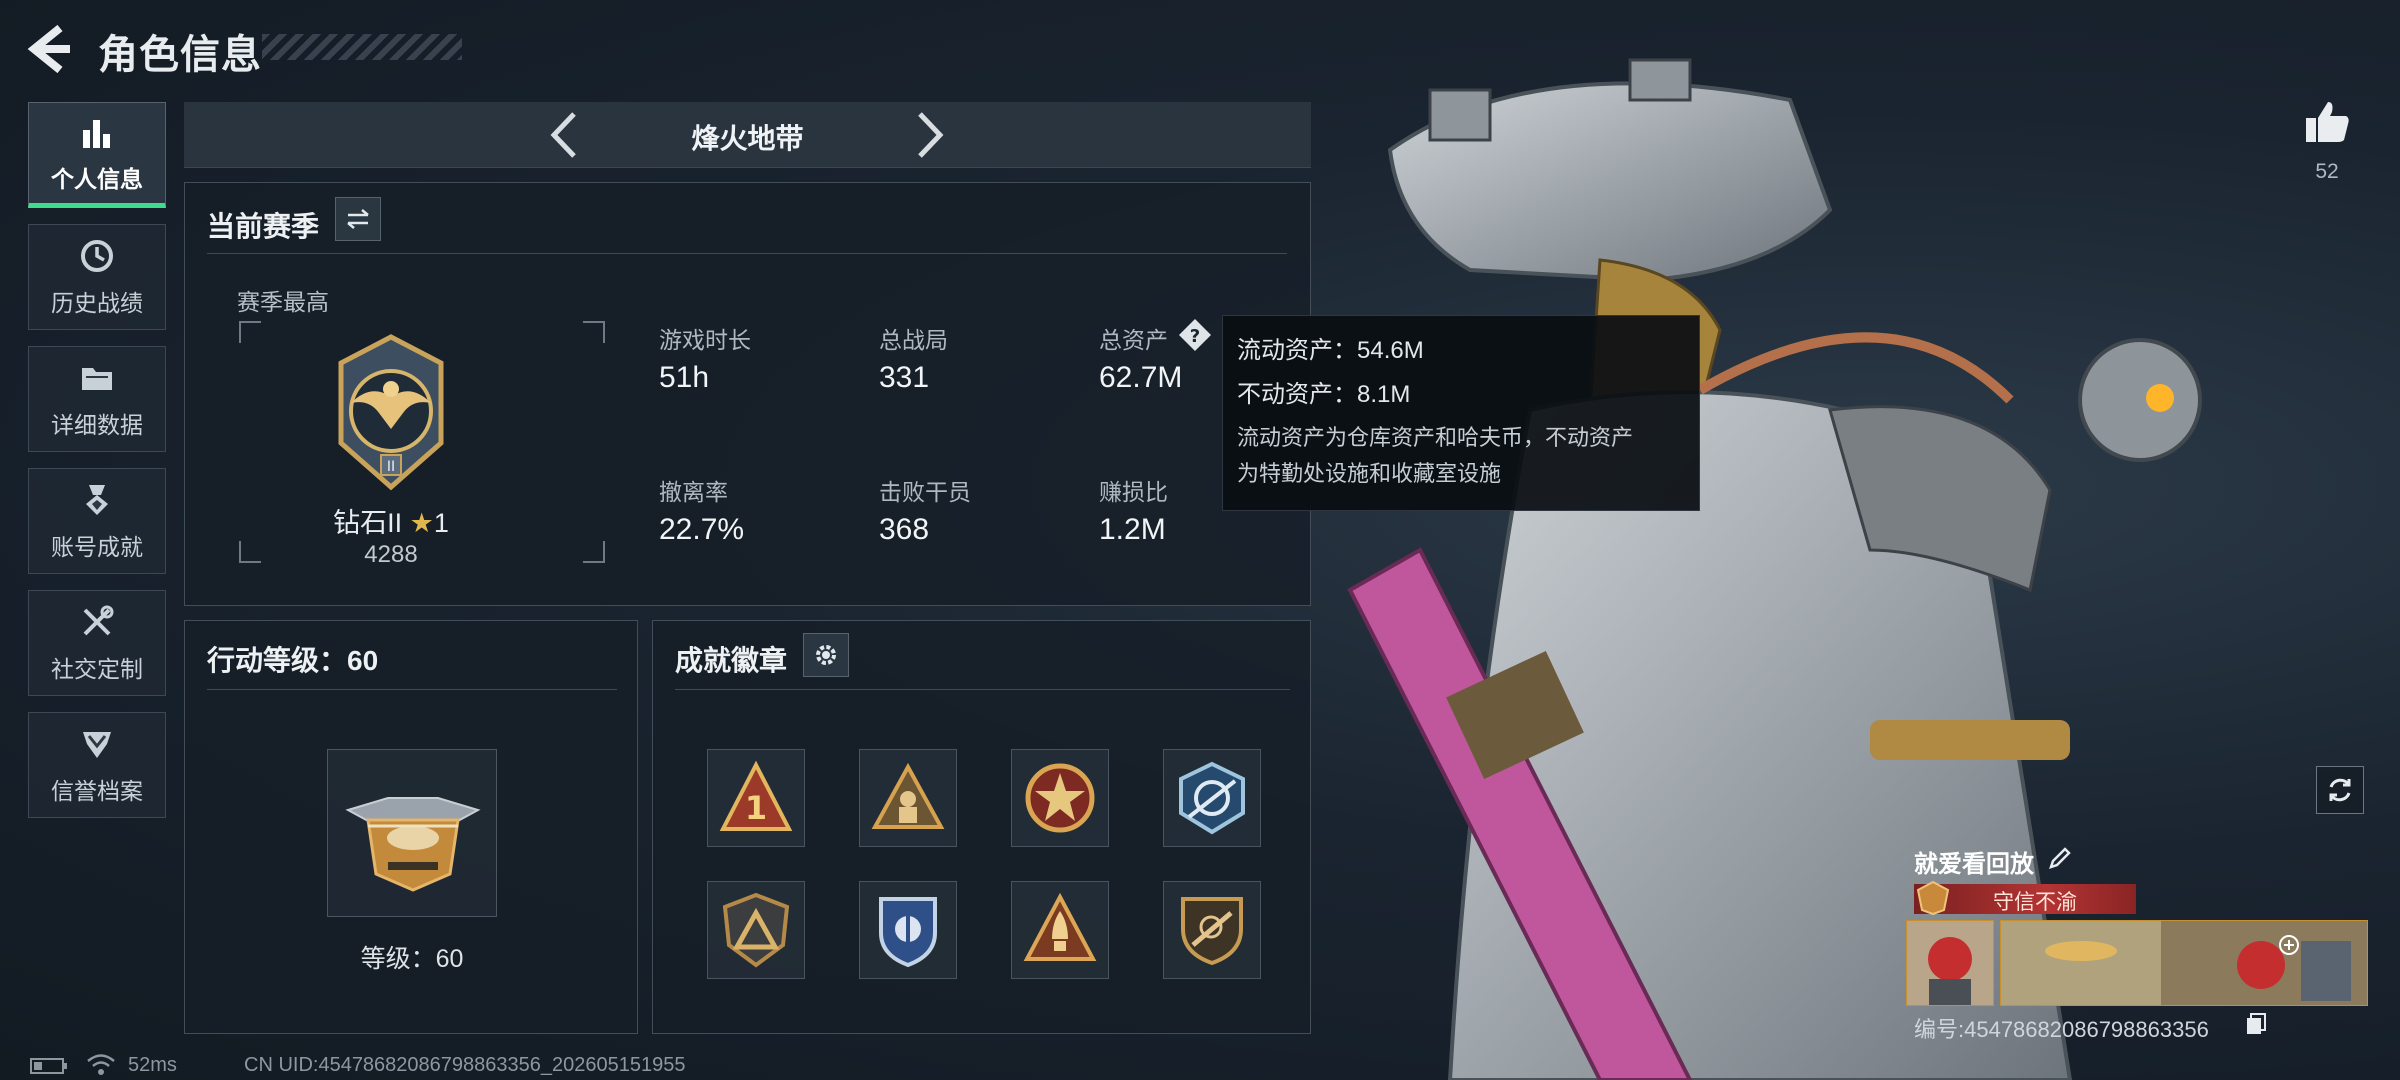  I want to click on triangle-shield-badge, so click(756, 930).